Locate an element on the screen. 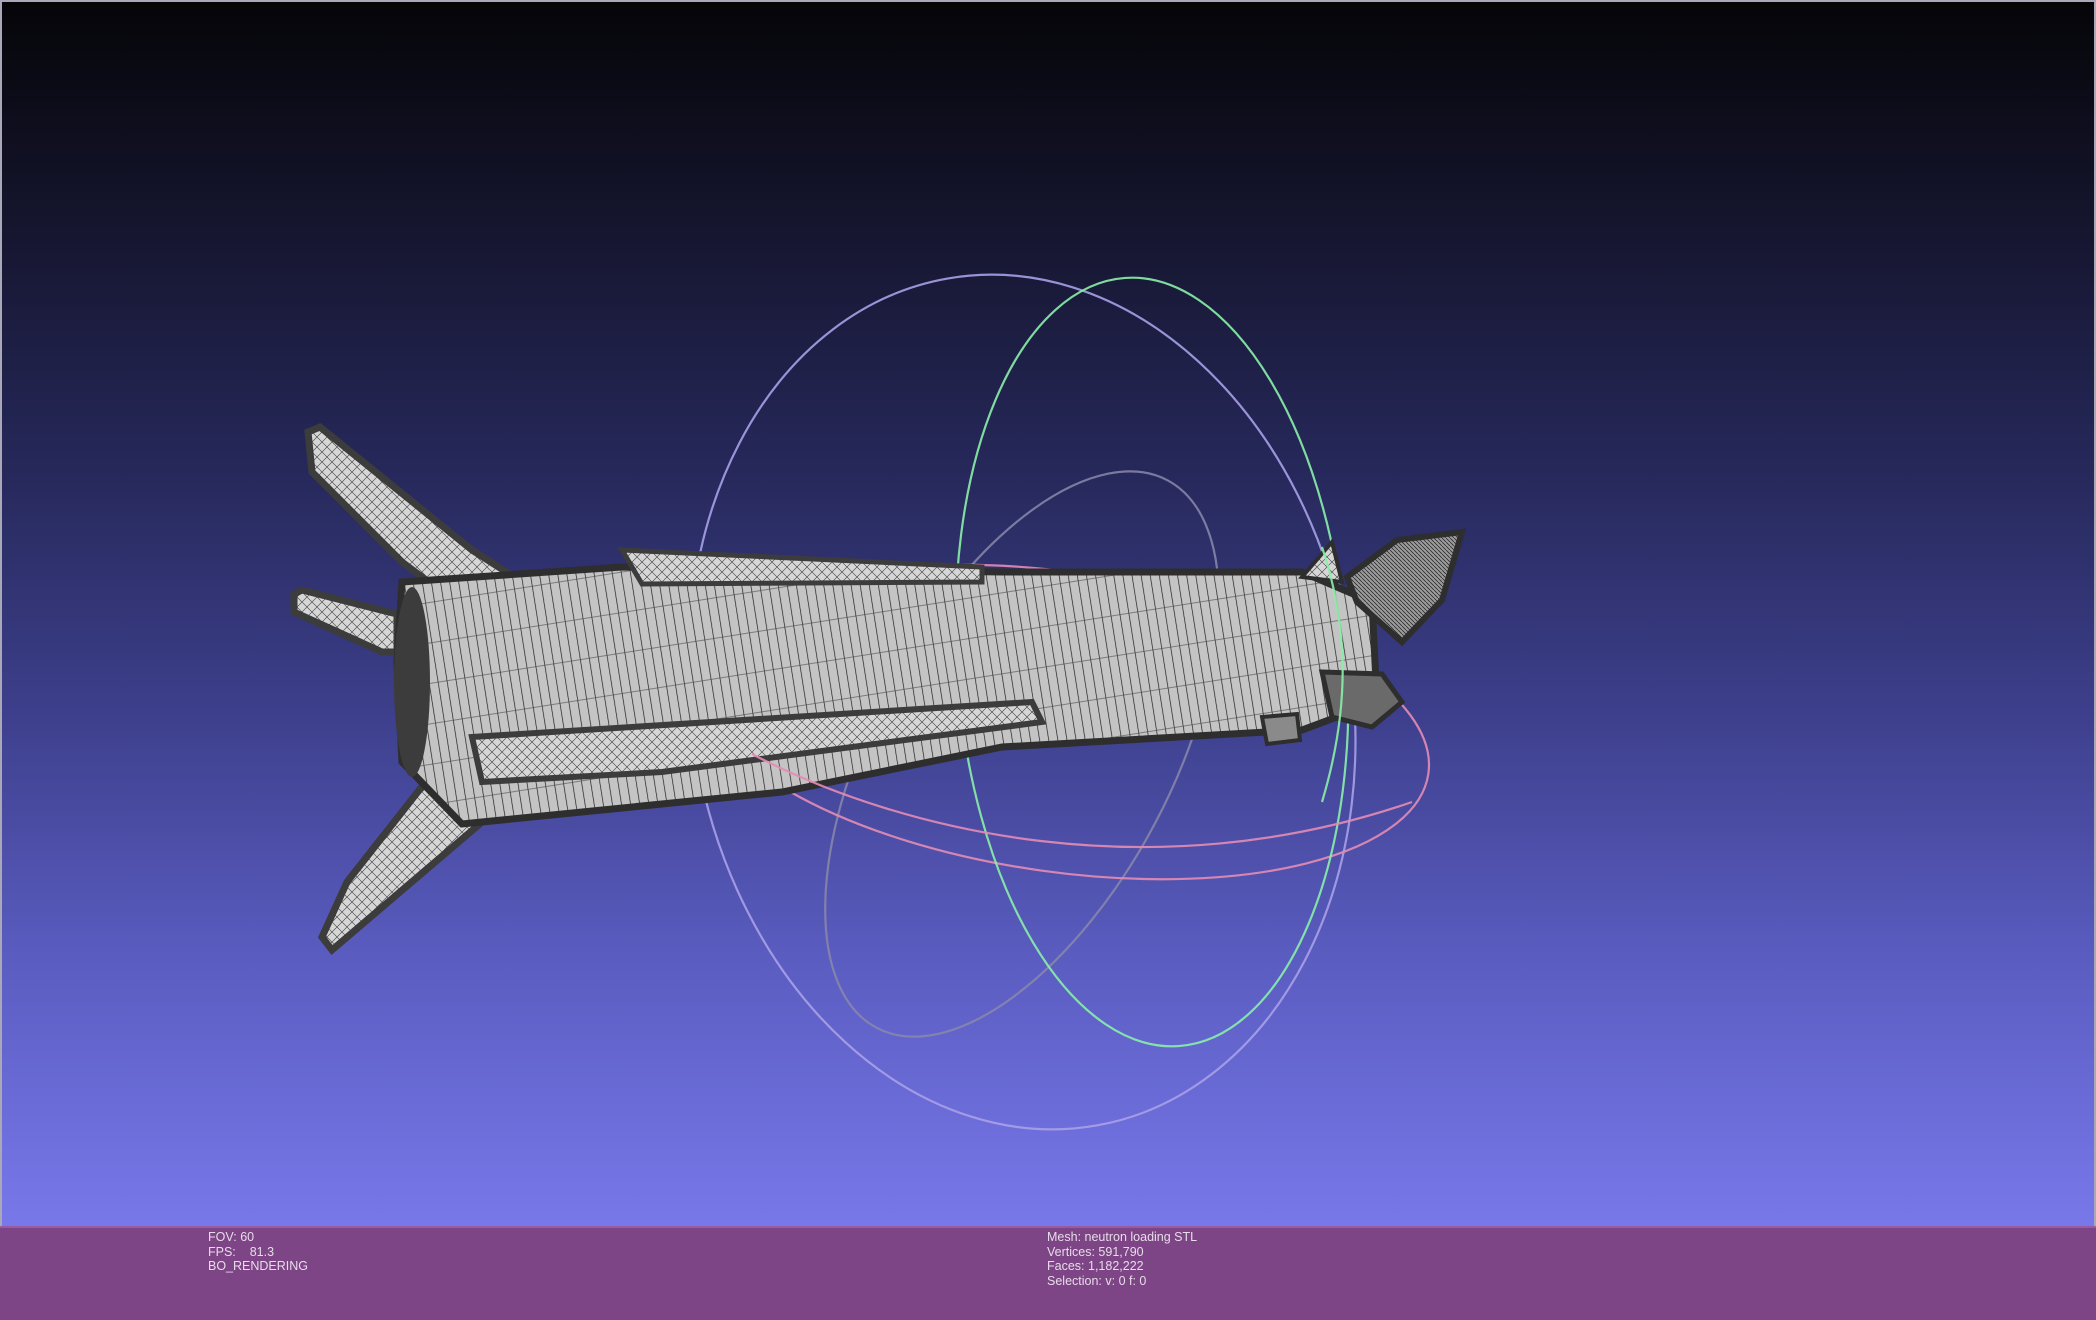 Image resolution: width=2096 pixels, height=1320 pixels. selection-readout: Selection: v: 0 f: 0 is located at coordinates (1122, 1281).